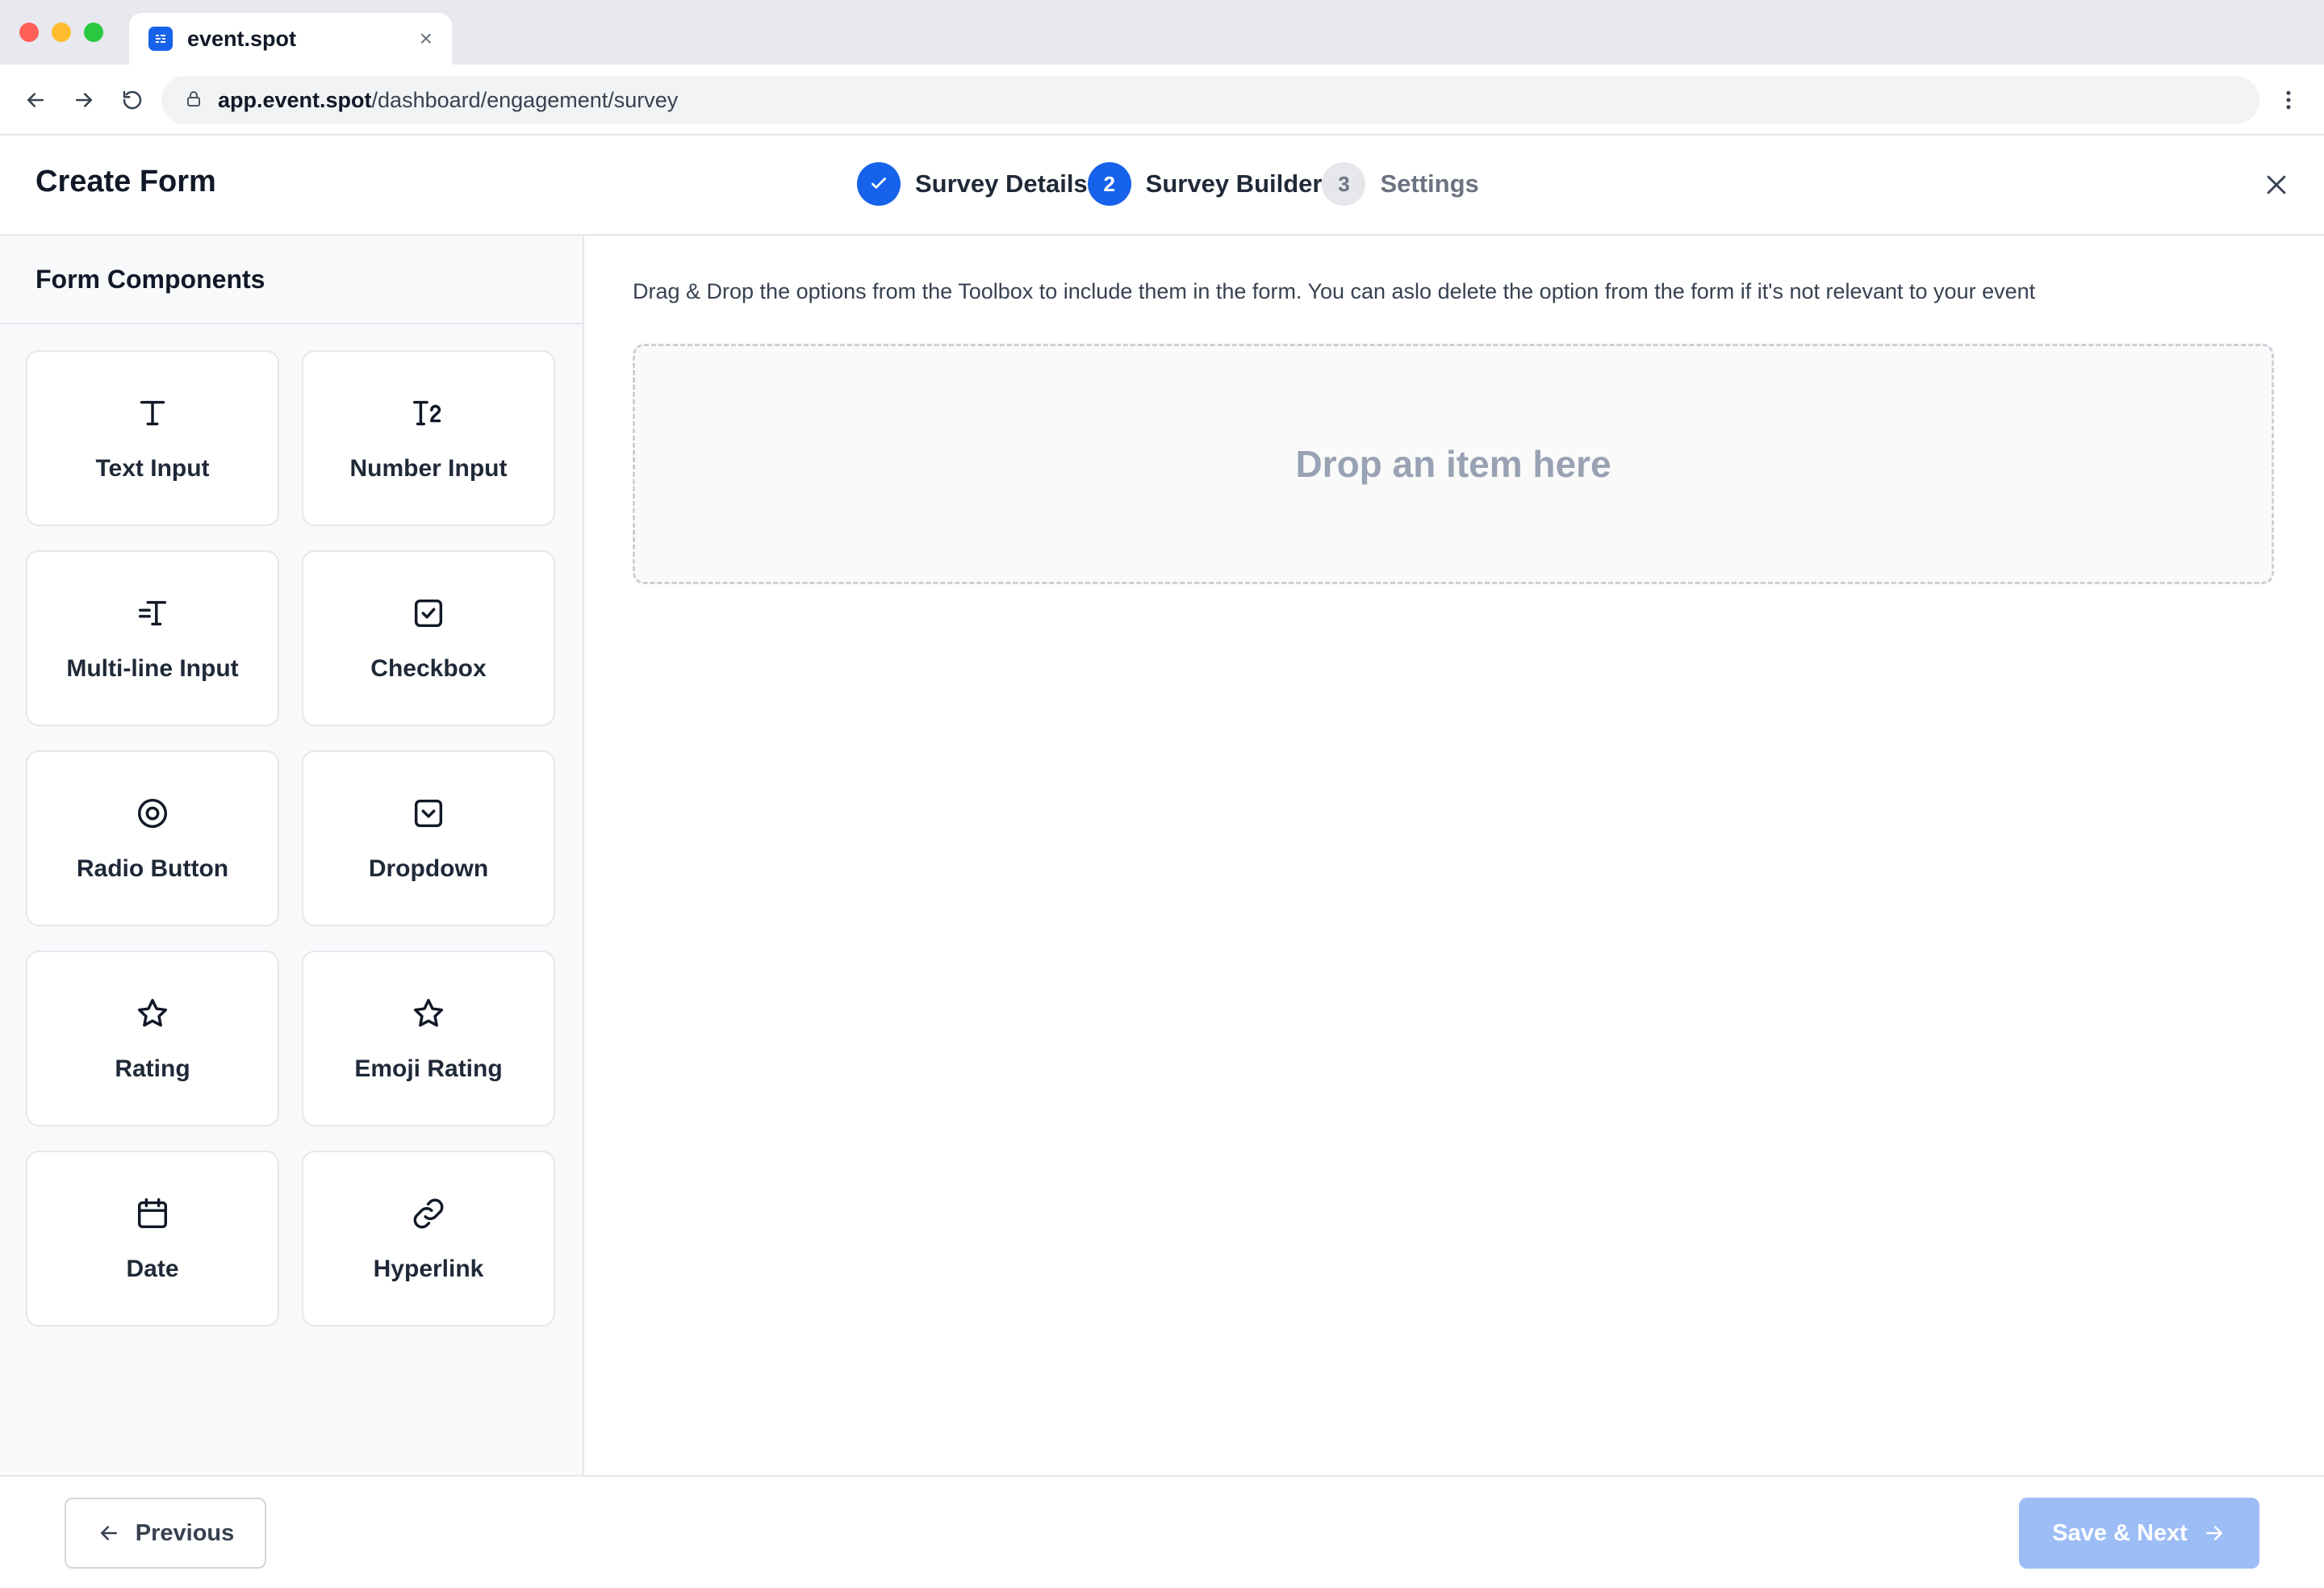 This screenshot has width=2324, height=1588. I want to click on step-label: Settings, so click(1429, 183).